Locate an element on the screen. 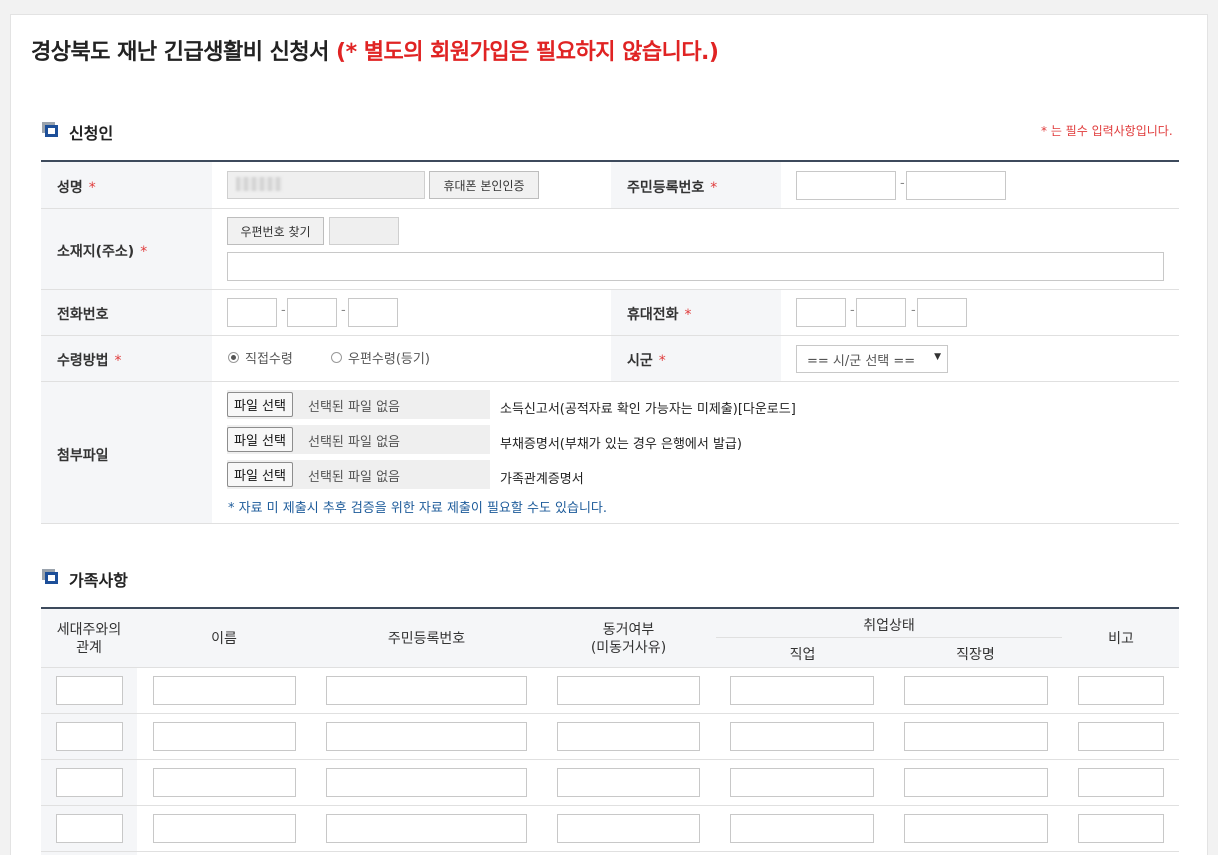  page-title-text: 경상북도 재난 긴급생활비 신청서 is located at coordinates (180, 52).